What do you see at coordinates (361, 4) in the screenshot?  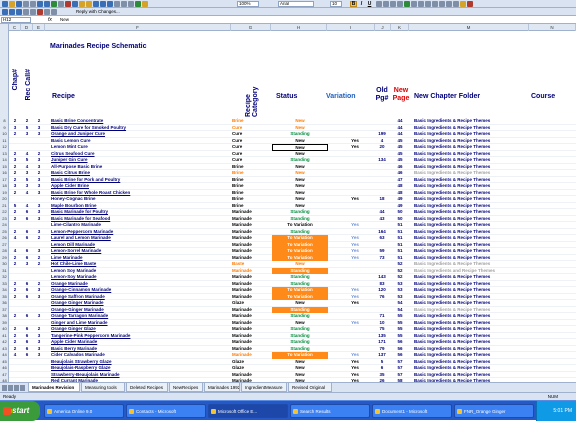 I see `italic-button: I` at bounding box center [361, 4].